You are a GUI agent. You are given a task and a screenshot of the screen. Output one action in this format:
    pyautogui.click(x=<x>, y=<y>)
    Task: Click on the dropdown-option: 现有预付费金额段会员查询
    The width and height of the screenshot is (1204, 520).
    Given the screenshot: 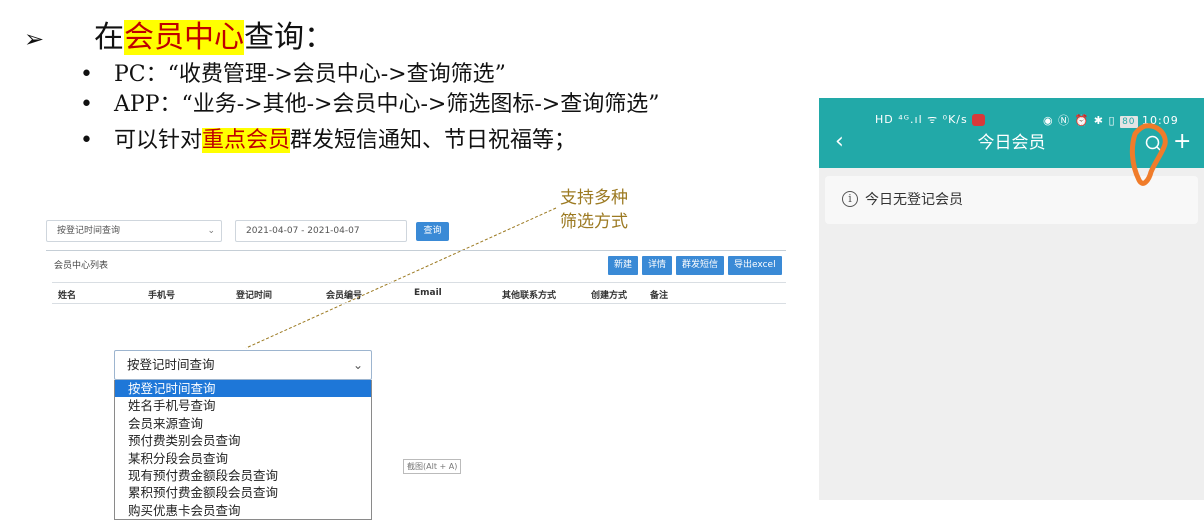 What is the action you would take?
    pyautogui.click(x=243, y=475)
    